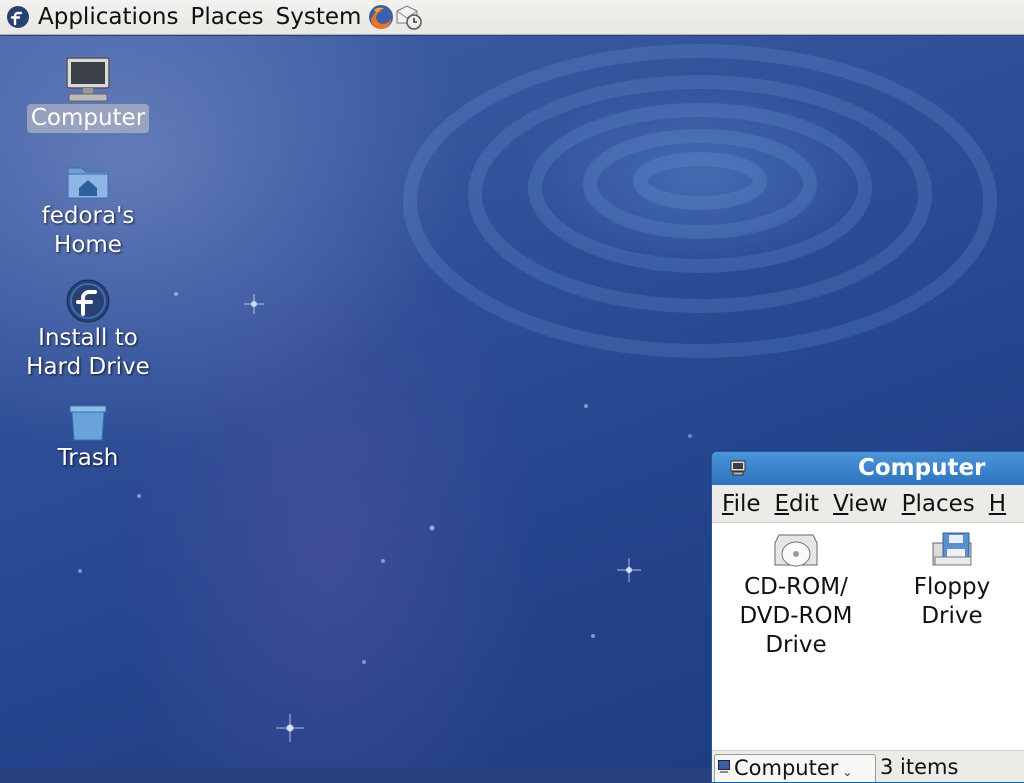 Image resolution: width=1024 pixels, height=783 pixels. Describe the element at coordinates (88, 352) in the screenshot. I see `desktop-icon-label: Install to Hard Drive` at that location.